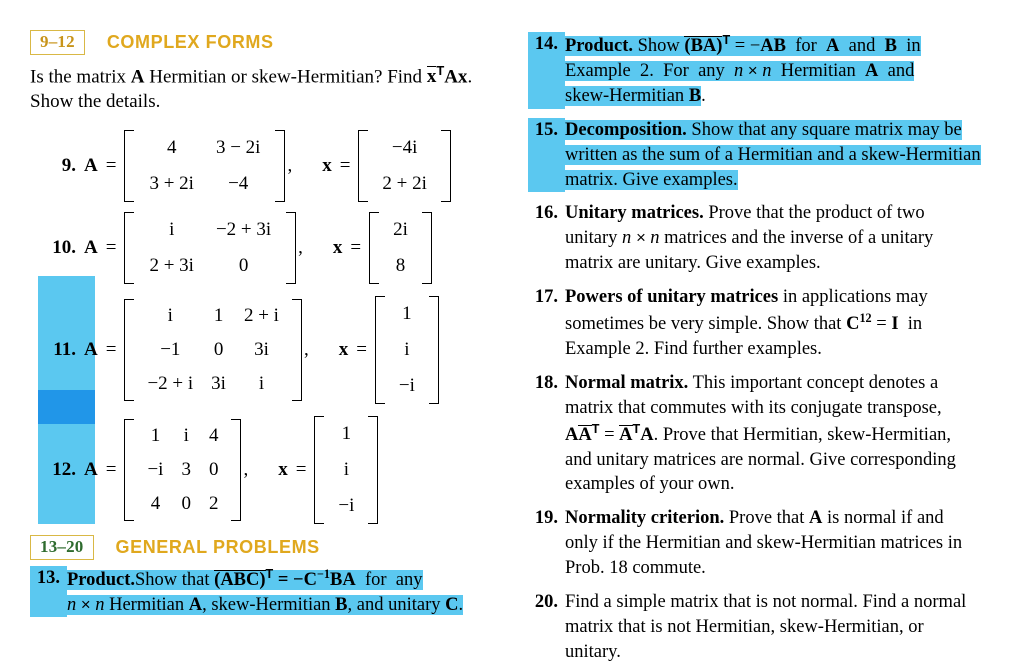 This screenshot has height=665, width=1024. What do you see at coordinates (238, 183) in the screenshot?
I see `matrix-cell: −4` at bounding box center [238, 183].